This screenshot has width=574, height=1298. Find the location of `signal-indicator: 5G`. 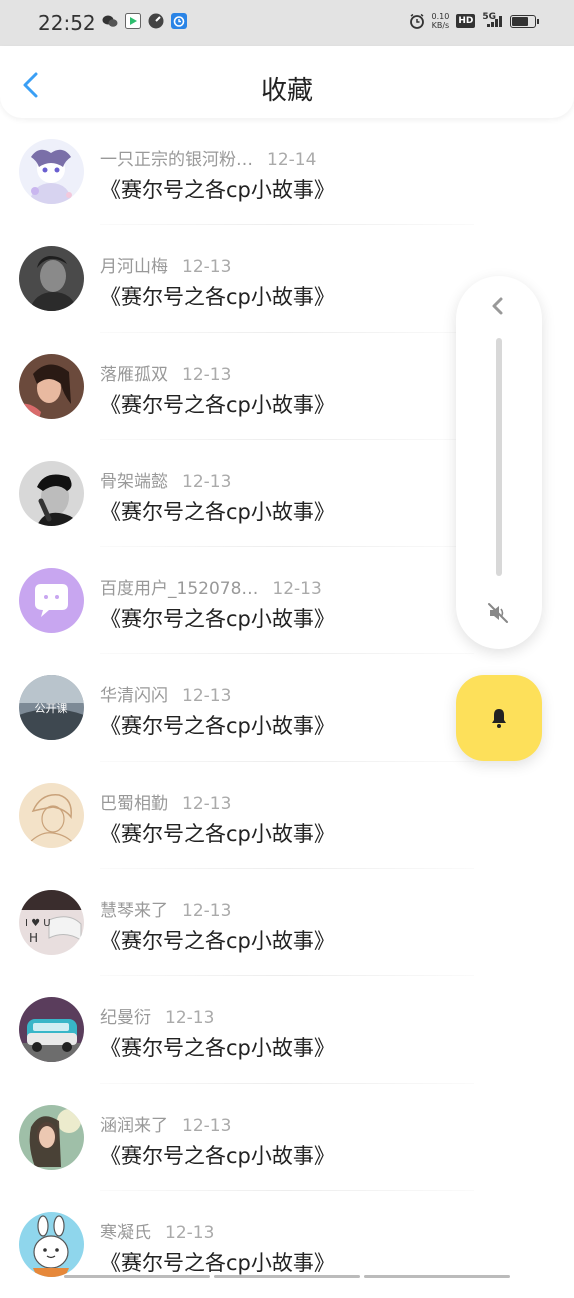

signal-indicator: 5G is located at coordinates (492, 19).